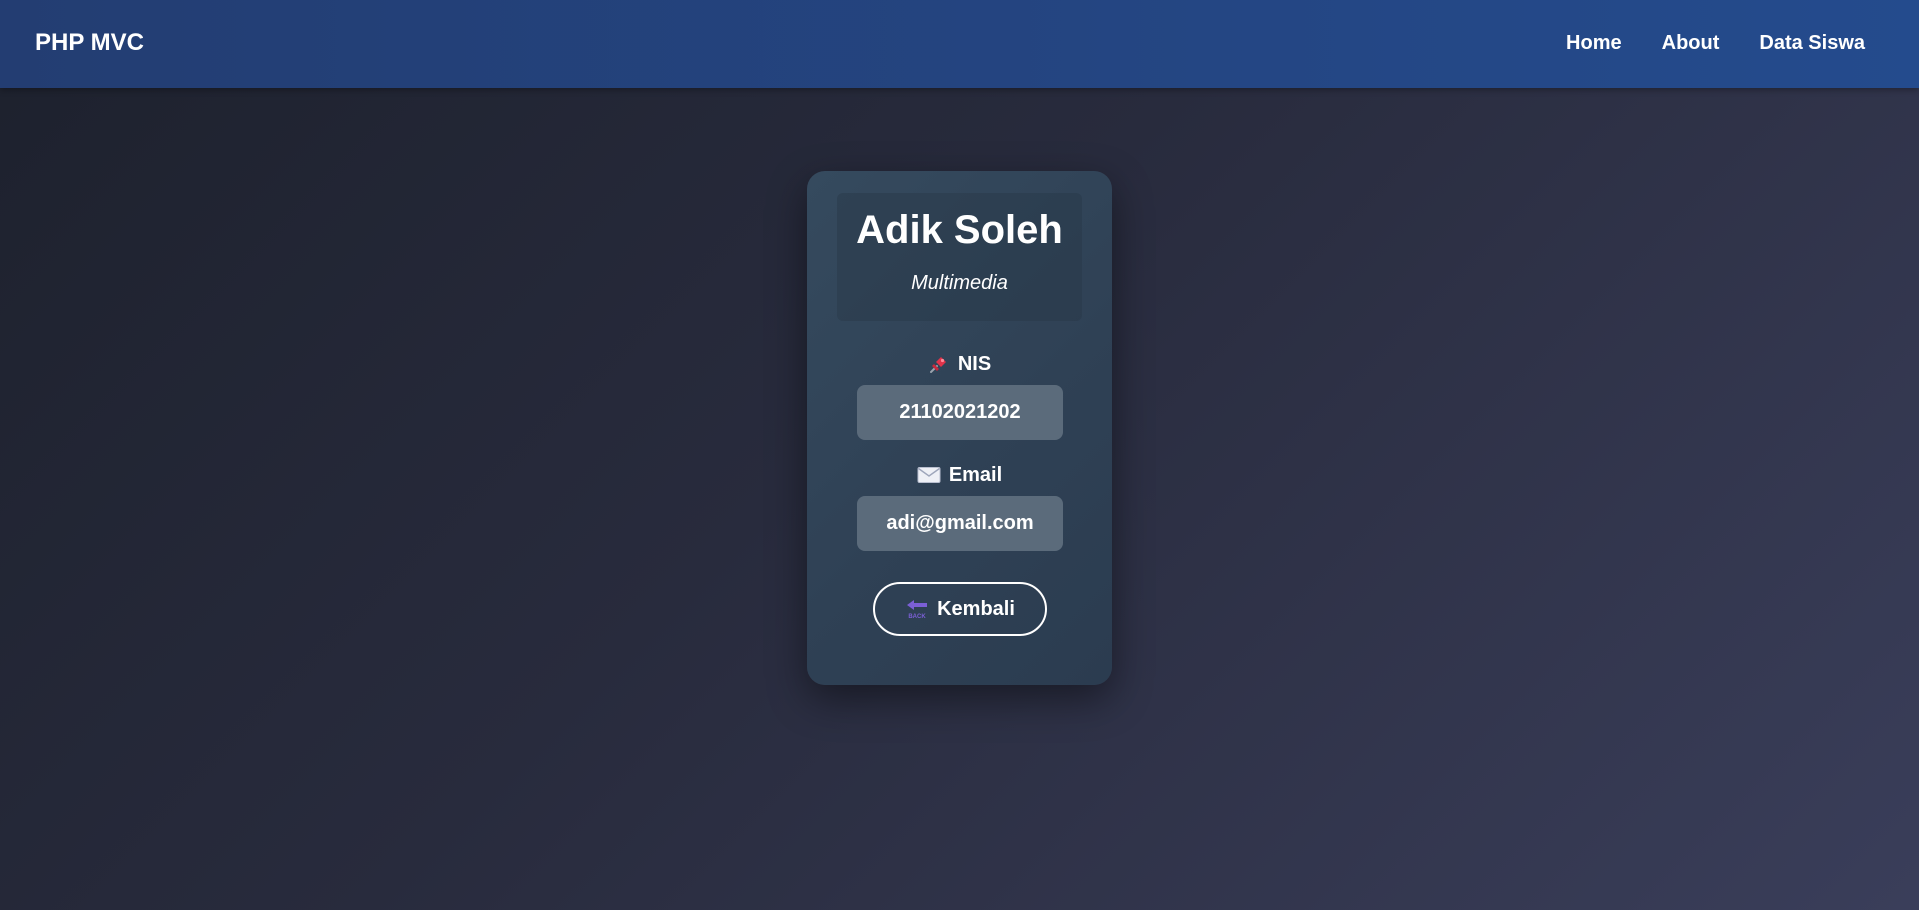  I want to click on student-name: Adik Soleh, so click(959, 230).